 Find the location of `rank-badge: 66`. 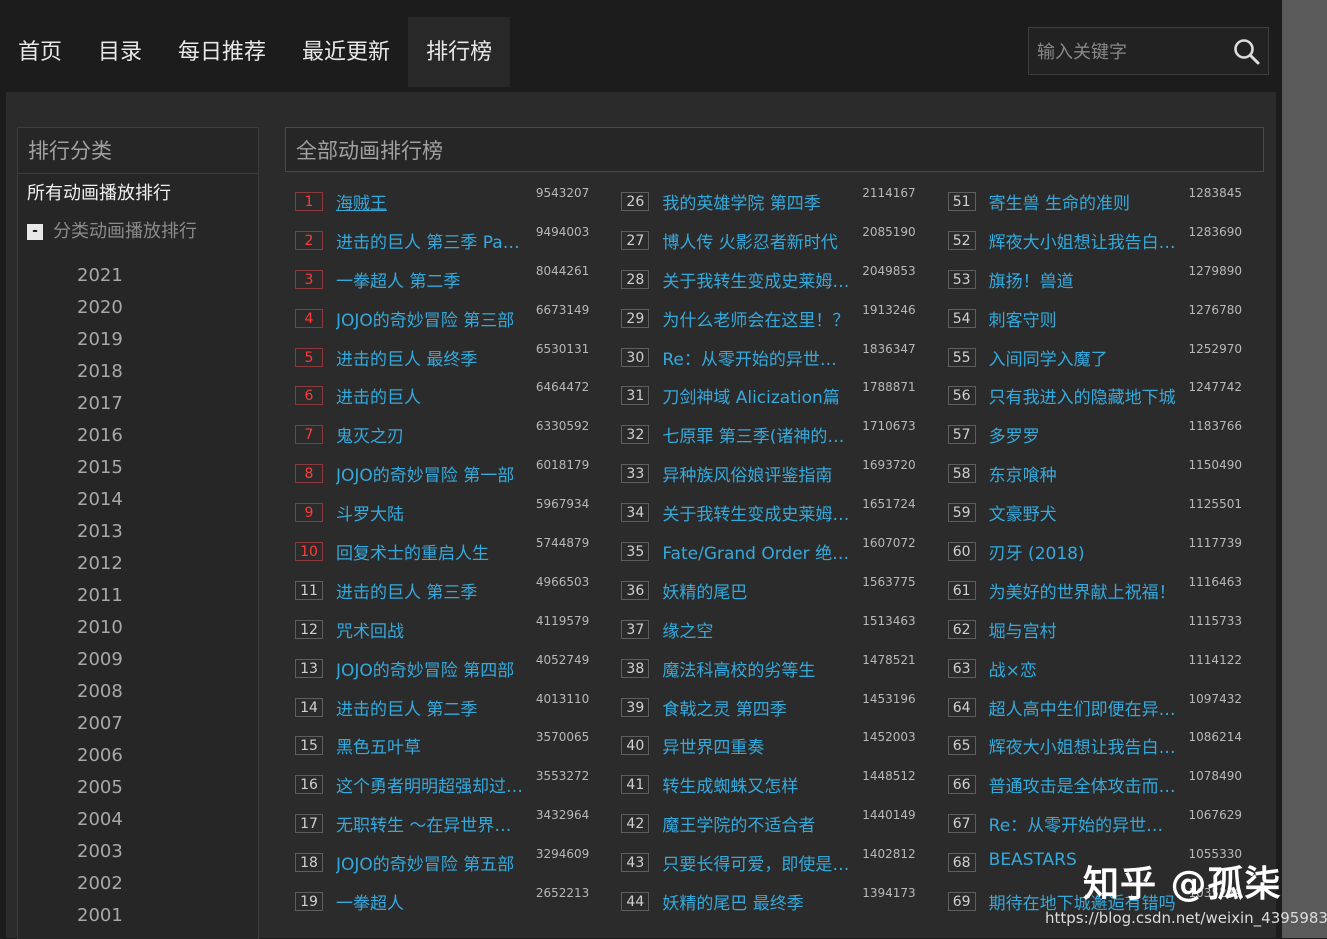

rank-badge: 66 is located at coordinates (961, 785).